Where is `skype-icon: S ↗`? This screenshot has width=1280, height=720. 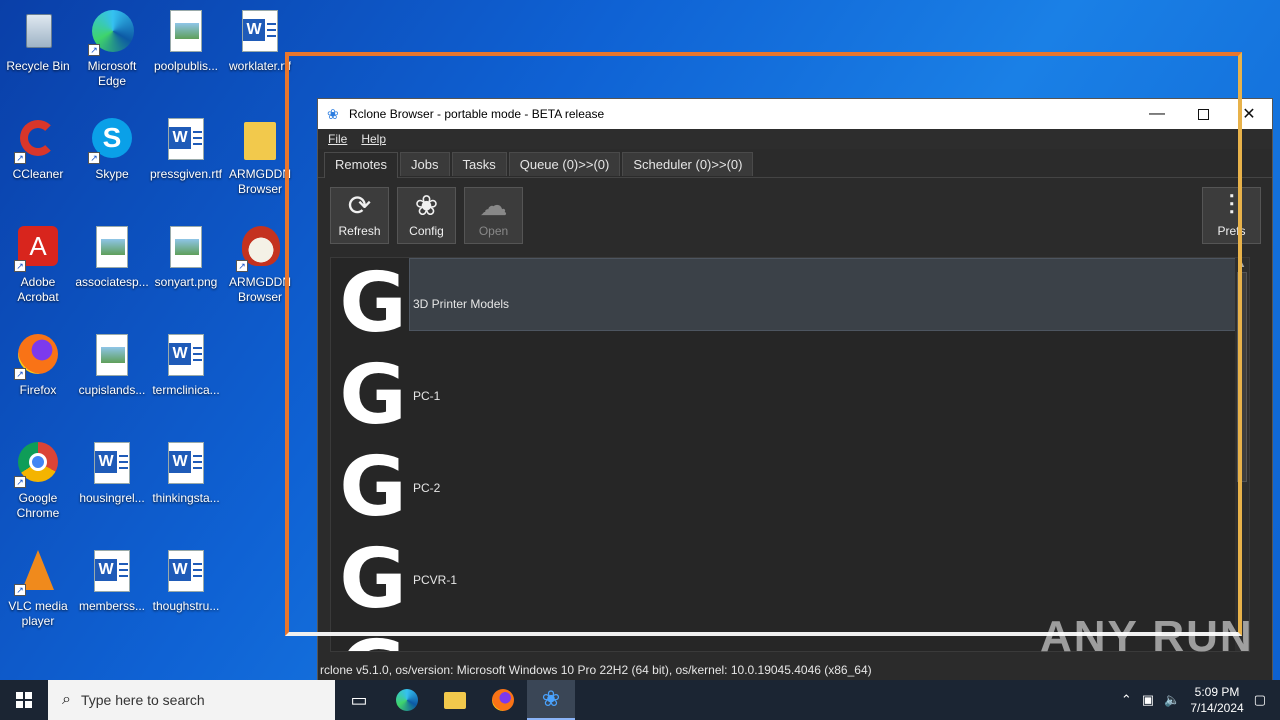 skype-icon: S ↗ is located at coordinates (112, 140).